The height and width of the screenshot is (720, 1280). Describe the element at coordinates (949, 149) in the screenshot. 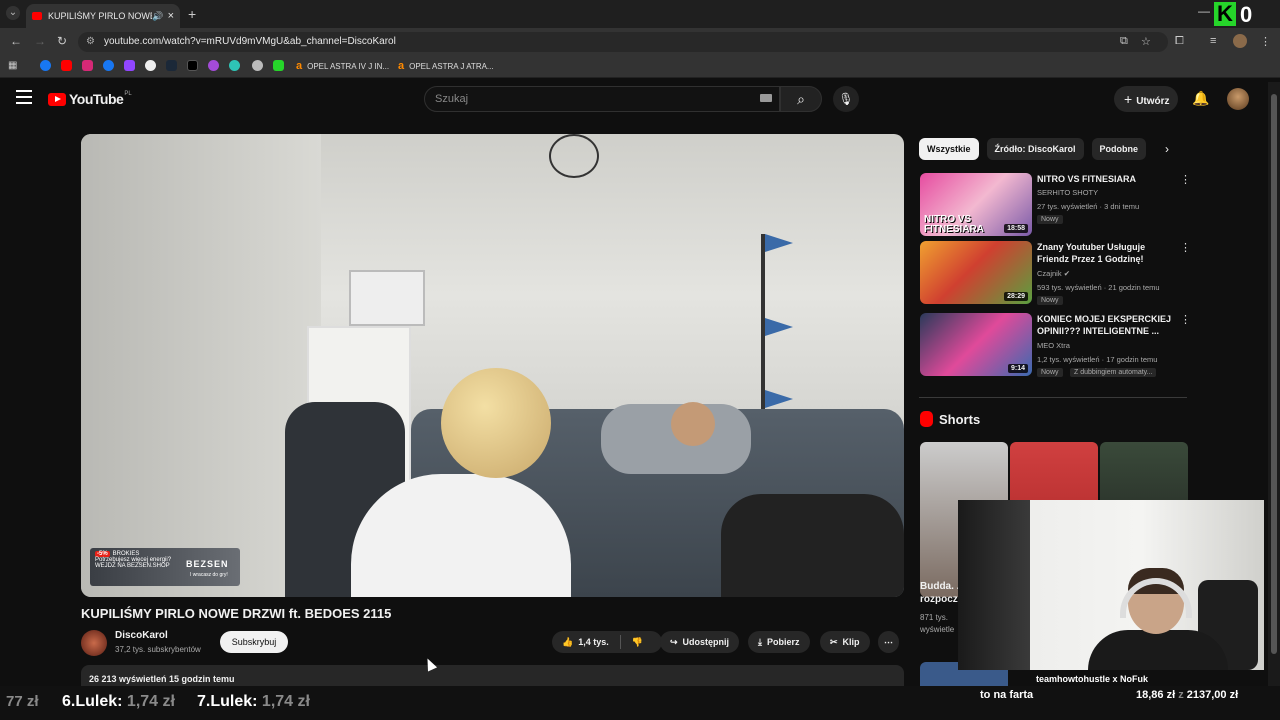

I see `chip-all: Wszystkie` at that location.